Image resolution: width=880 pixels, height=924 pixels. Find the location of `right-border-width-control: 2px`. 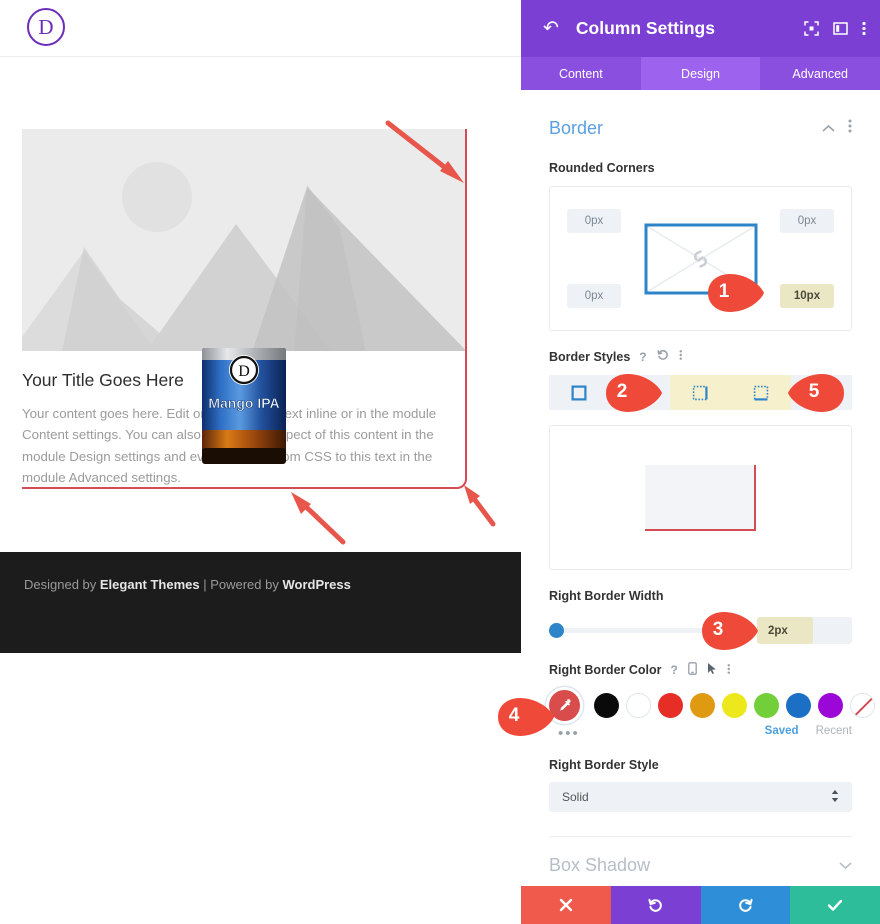

right-border-width-control: 2px is located at coordinates (700, 630).